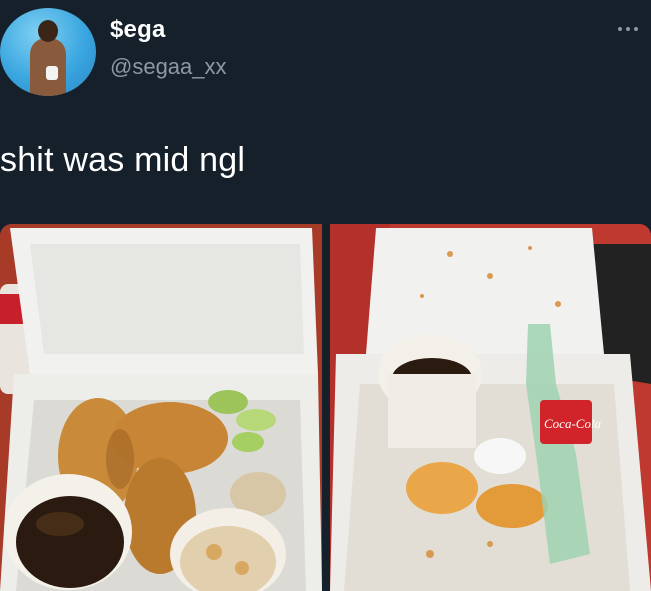 The width and height of the screenshot is (651, 591). Describe the element at coordinates (48, 52) in the screenshot. I see `avatar` at that location.